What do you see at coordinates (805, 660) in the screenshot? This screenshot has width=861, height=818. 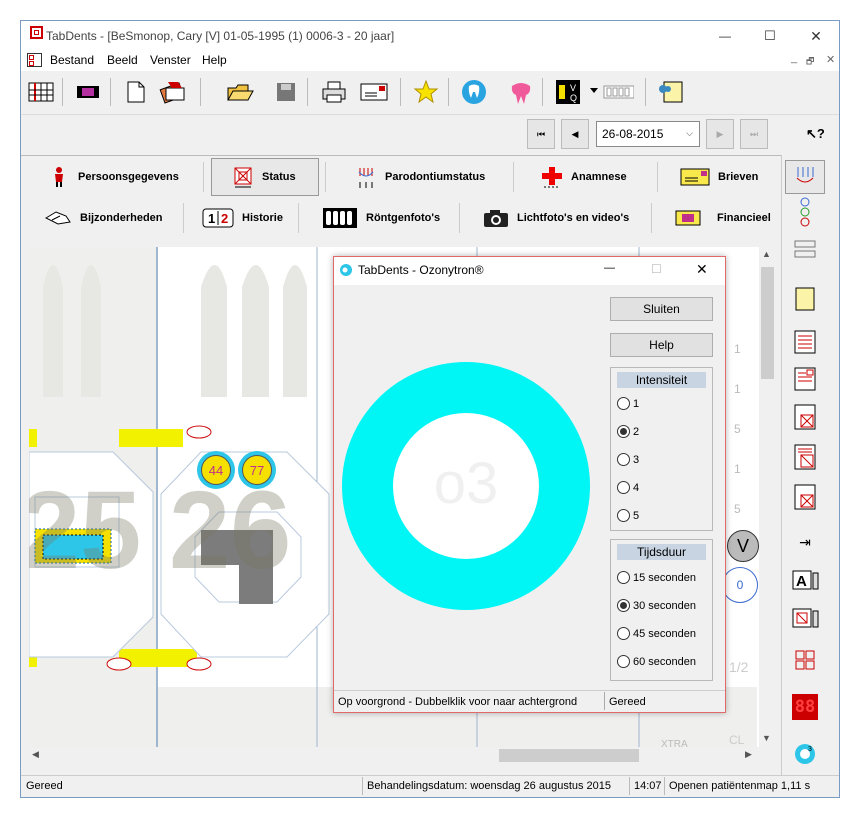 I see `tooth-grid-icon` at bounding box center [805, 660].